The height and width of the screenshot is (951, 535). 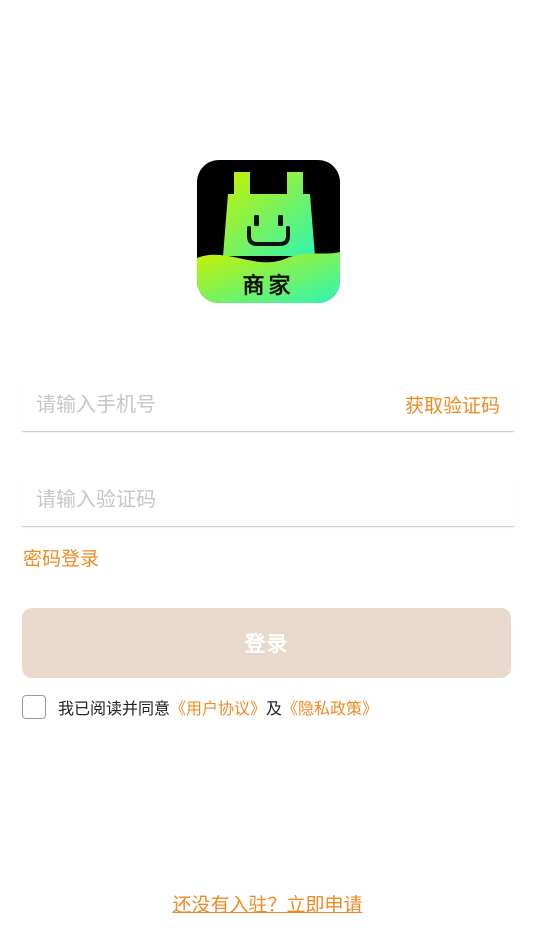 I want to click on login-button: 登录, so click(x=266, y=643).